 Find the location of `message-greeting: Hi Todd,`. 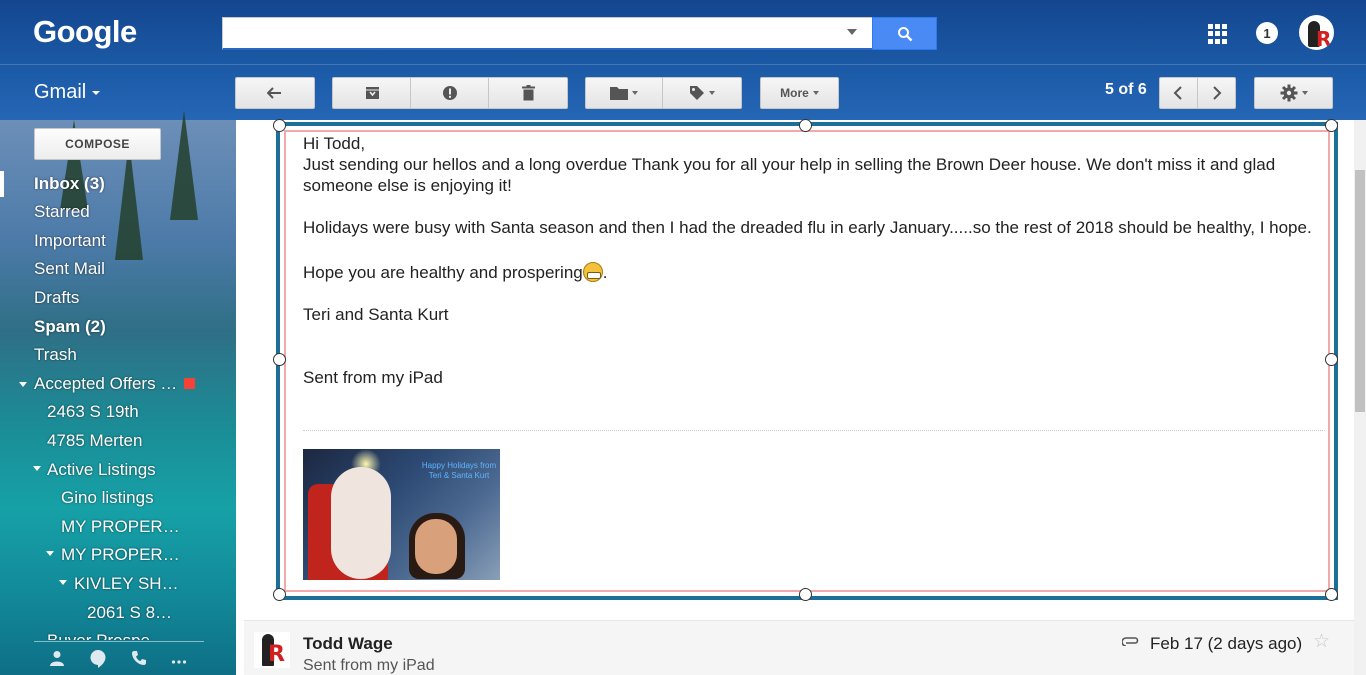

message-greeting: Hi Todd, is located at coordinates (334, 143).